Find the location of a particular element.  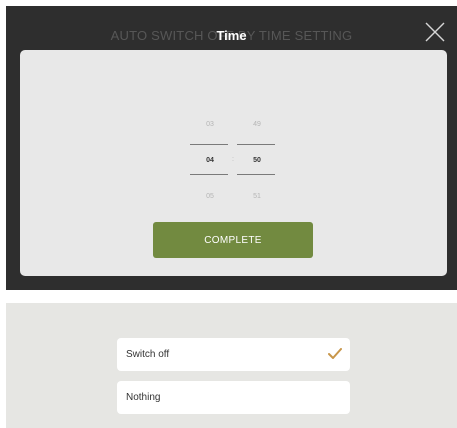

close-icon is located at coordinates (435, 32).